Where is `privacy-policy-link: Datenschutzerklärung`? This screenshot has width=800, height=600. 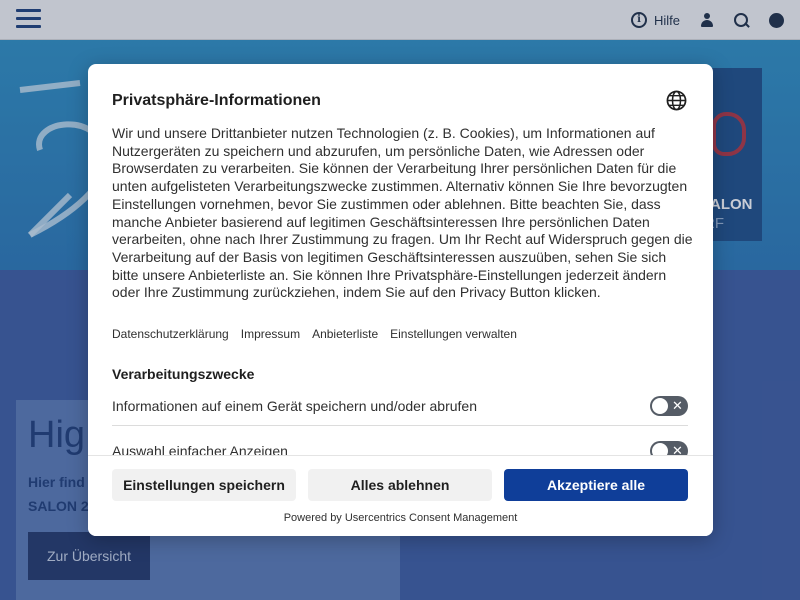
privacy-policy-link: Datenschutzerklärung is located at coordinates (170, 334).